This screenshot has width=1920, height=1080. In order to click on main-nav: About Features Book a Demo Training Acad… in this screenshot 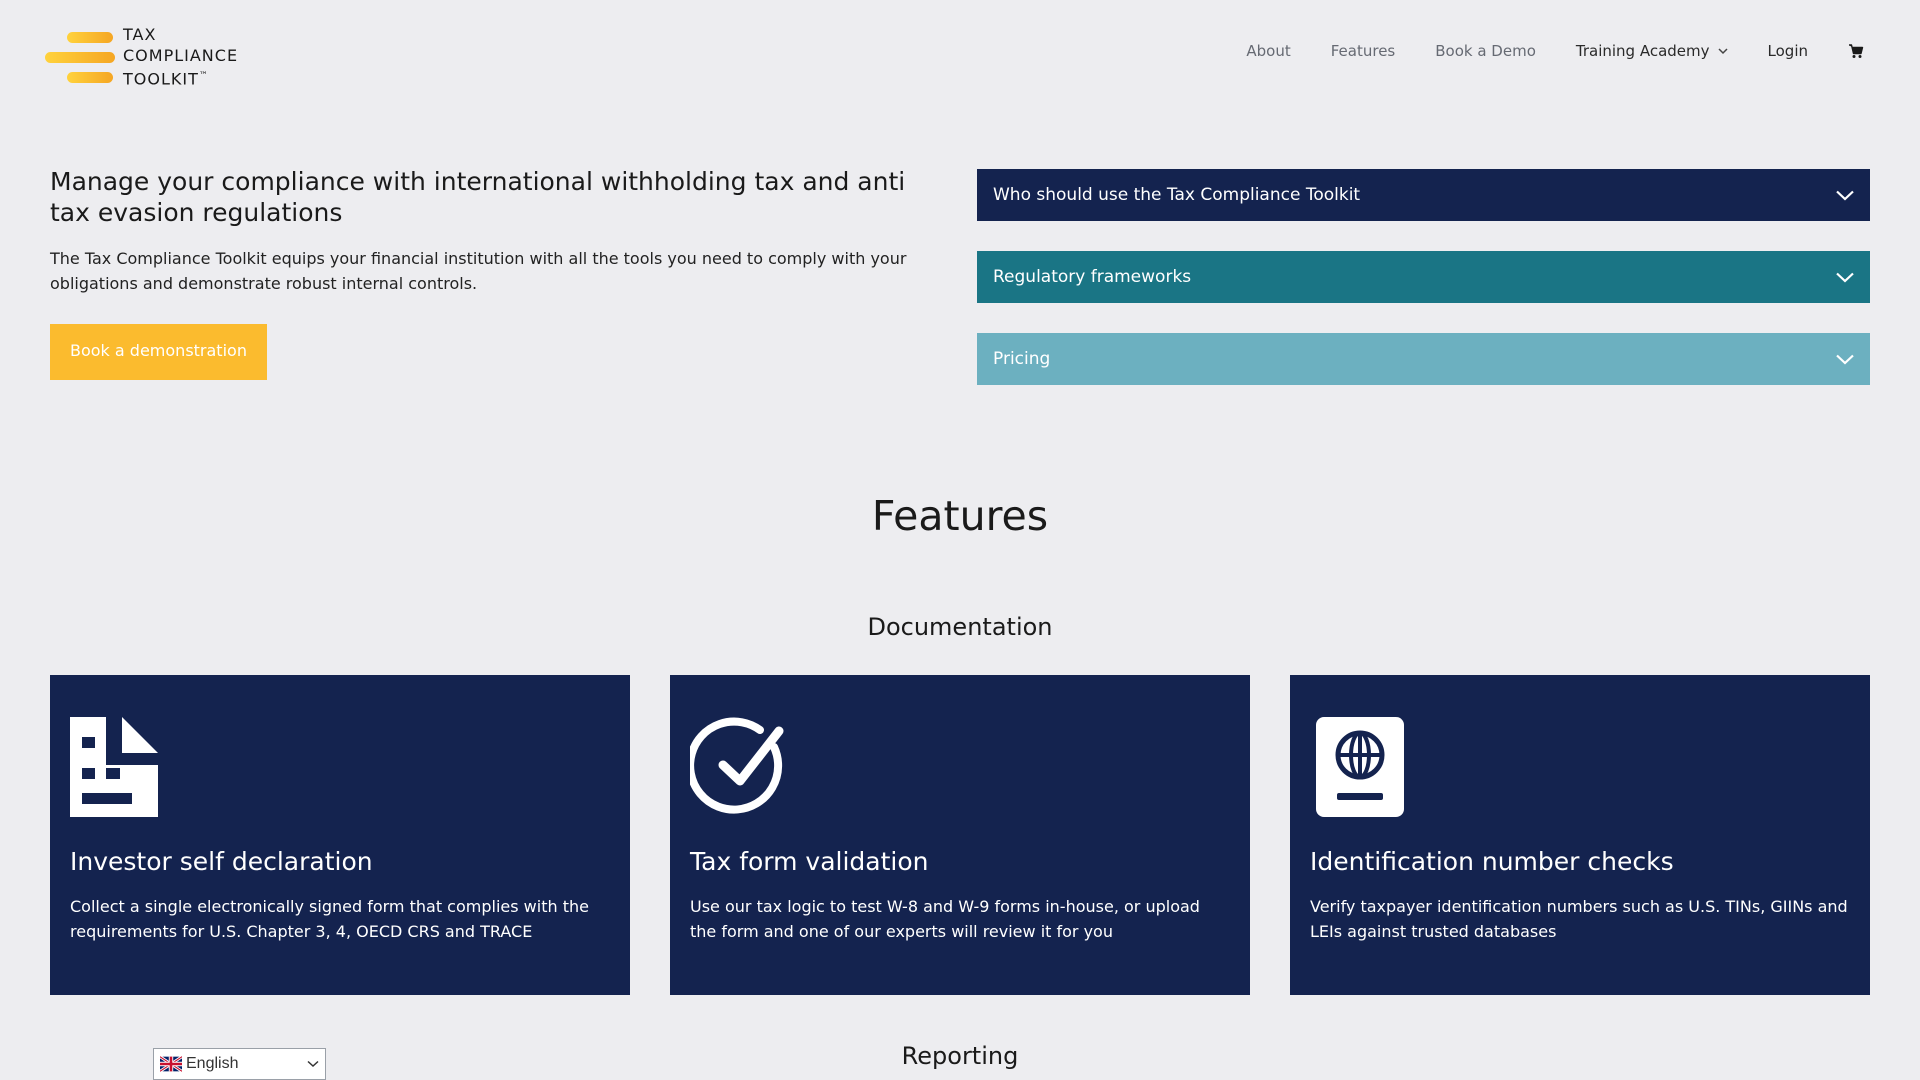, I will do `click(1555, 51)`.